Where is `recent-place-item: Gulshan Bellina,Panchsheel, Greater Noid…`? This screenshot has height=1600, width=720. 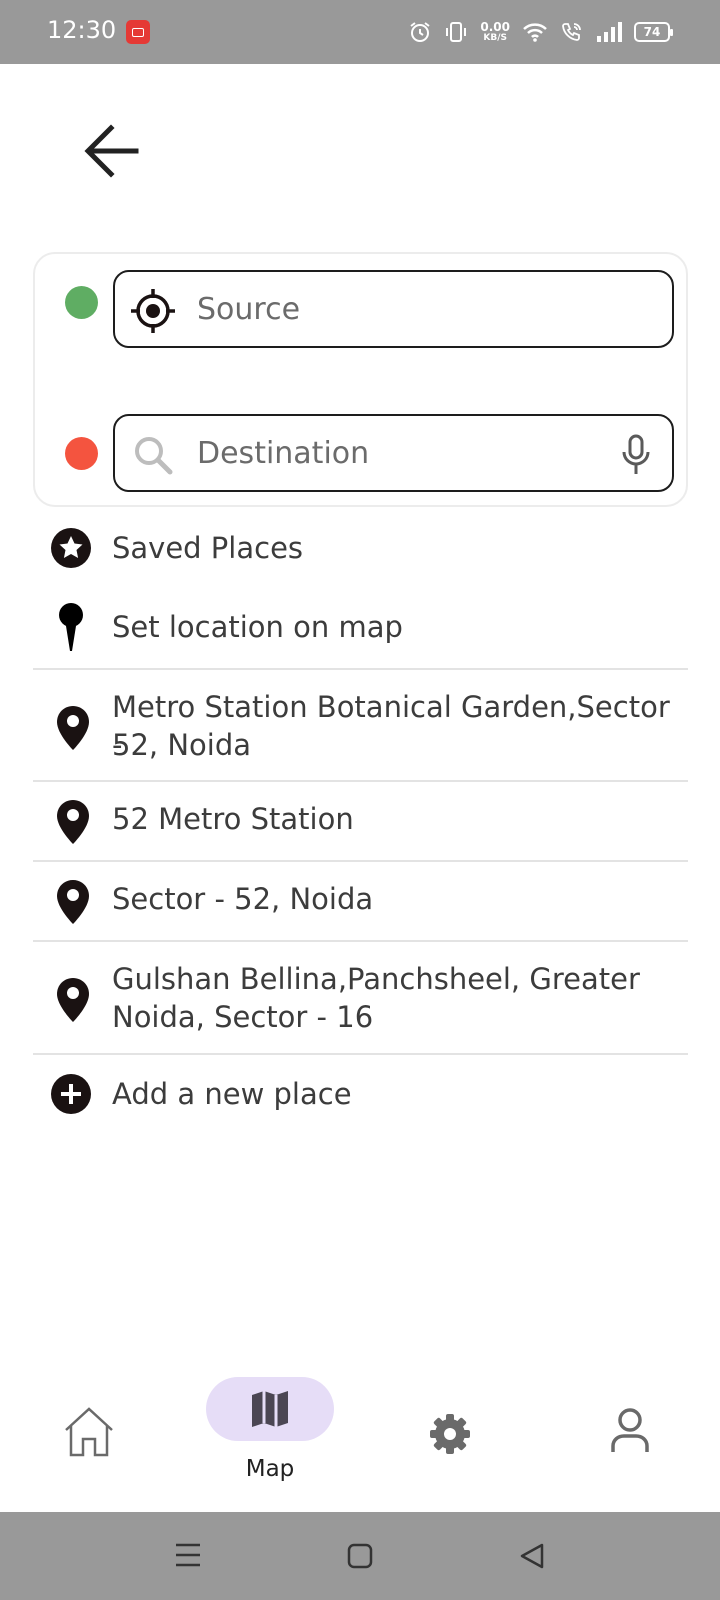
recent-place-item: Gulshan Bellina,Panchsheel, Greater Noid… is located at coordinates (360, 998).